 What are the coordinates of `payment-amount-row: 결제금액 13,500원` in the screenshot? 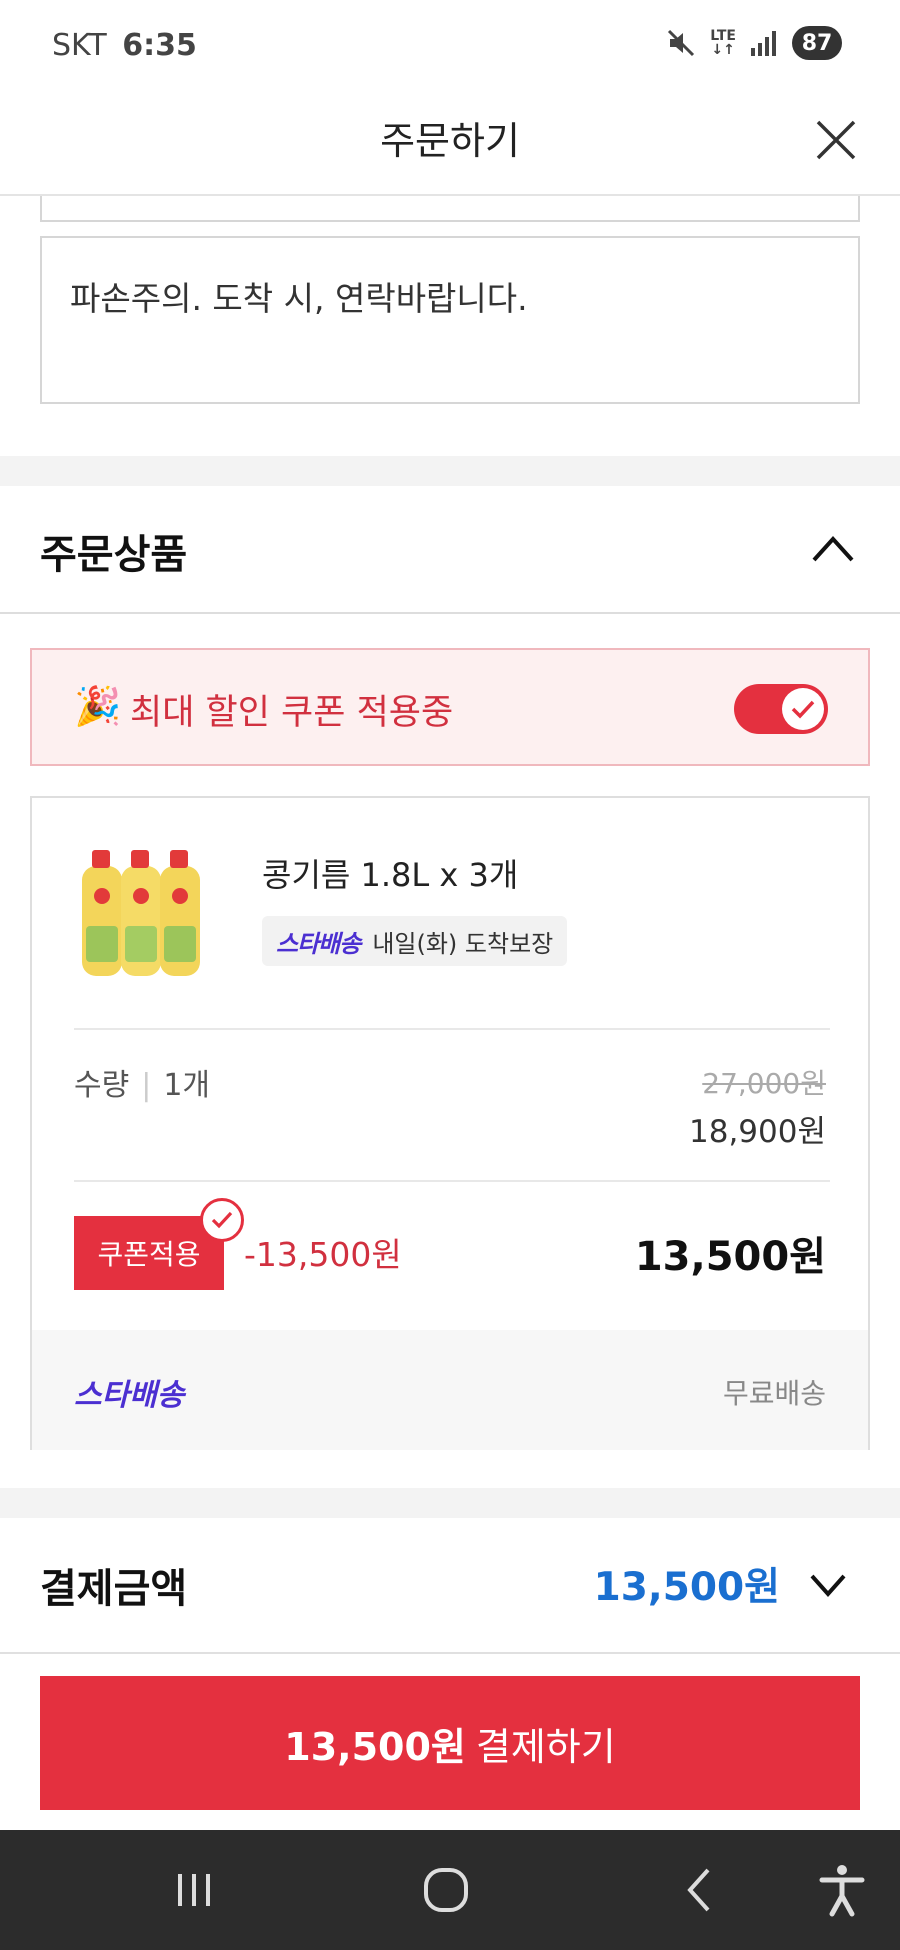 It's located at (450, 1595).